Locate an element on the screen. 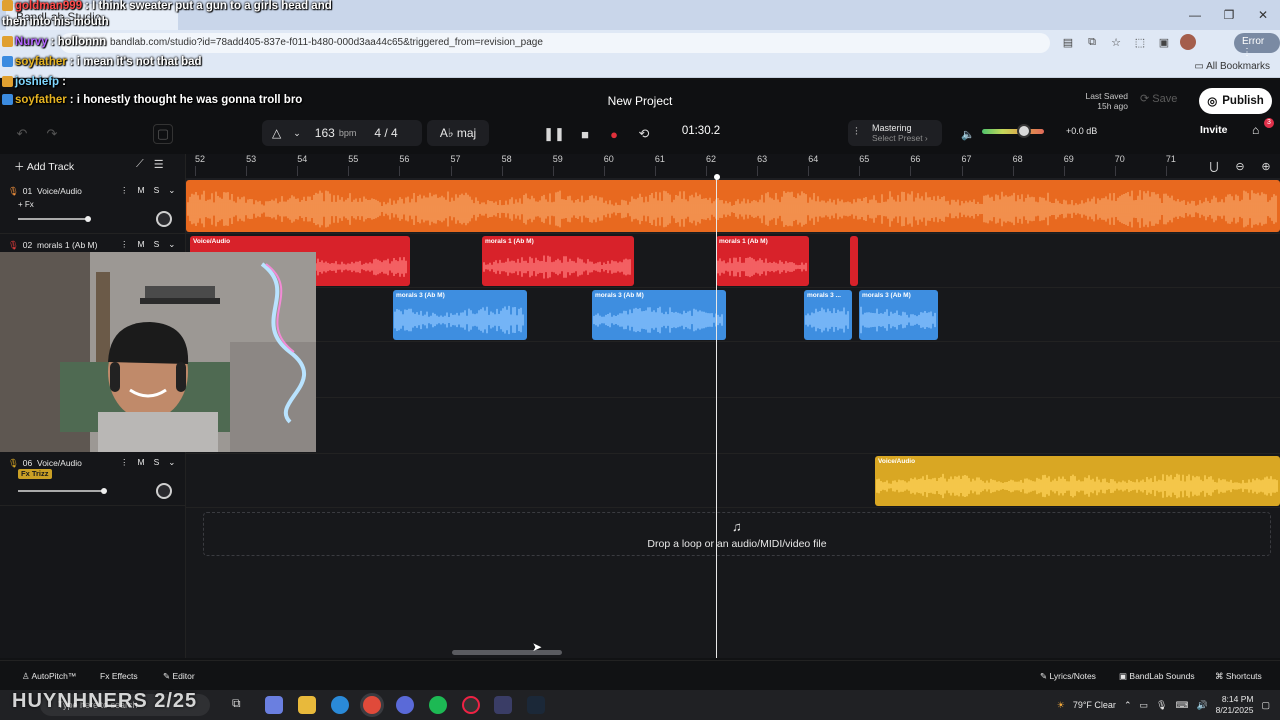  volume-icon: 🔊 is located at coordinates (1201, 705).